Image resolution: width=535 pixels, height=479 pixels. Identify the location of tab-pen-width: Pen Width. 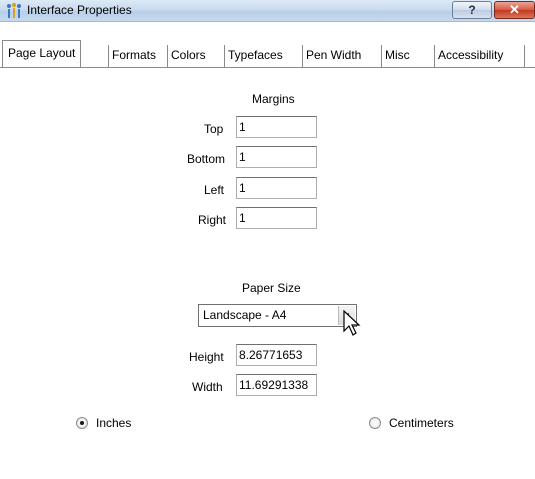
(333, 56).